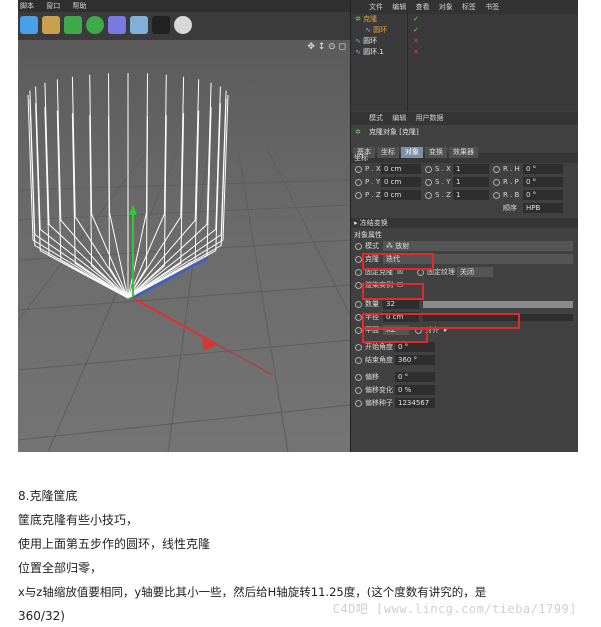  Describe the element at coordinates (464, 41) in the screenshot. I see `object-row-circle-2: ∿ 圆环 ✕` at that location.